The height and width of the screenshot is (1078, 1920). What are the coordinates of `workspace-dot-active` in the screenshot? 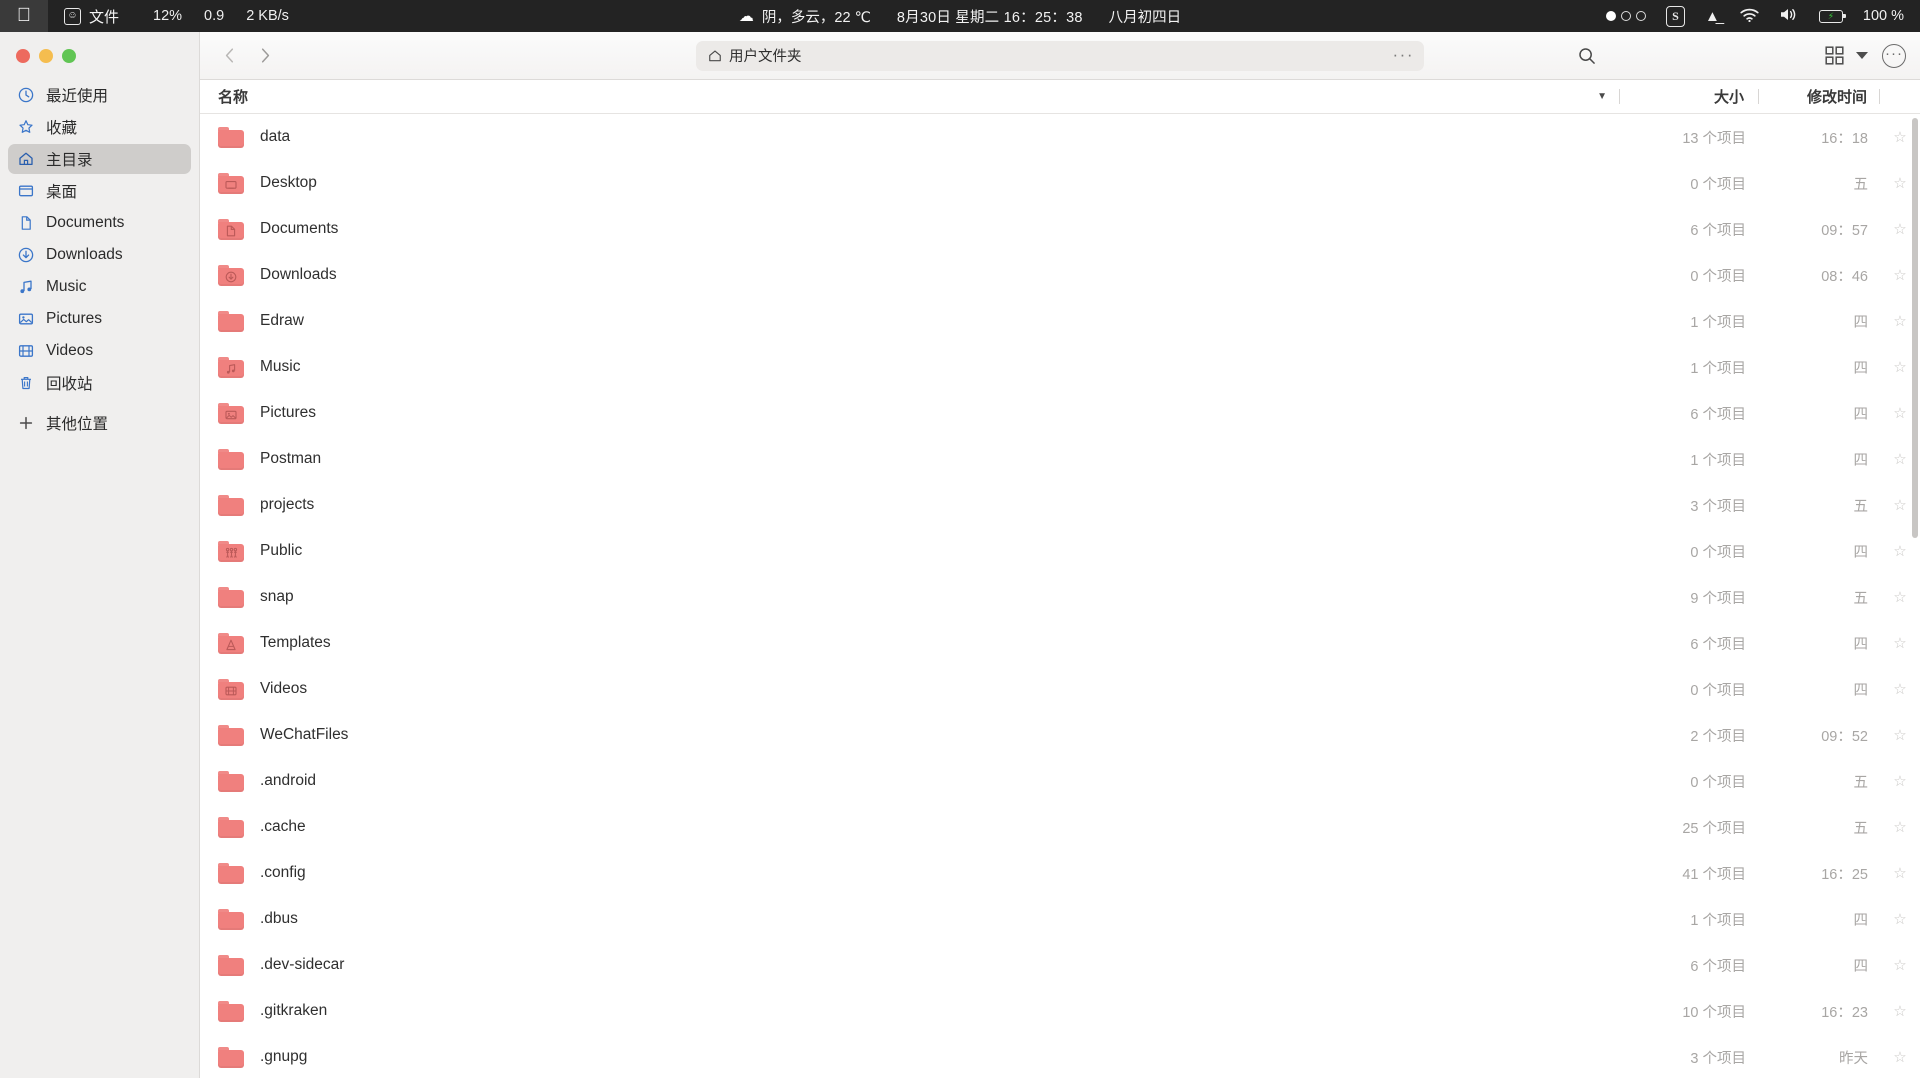 It's located at (1611, 16).